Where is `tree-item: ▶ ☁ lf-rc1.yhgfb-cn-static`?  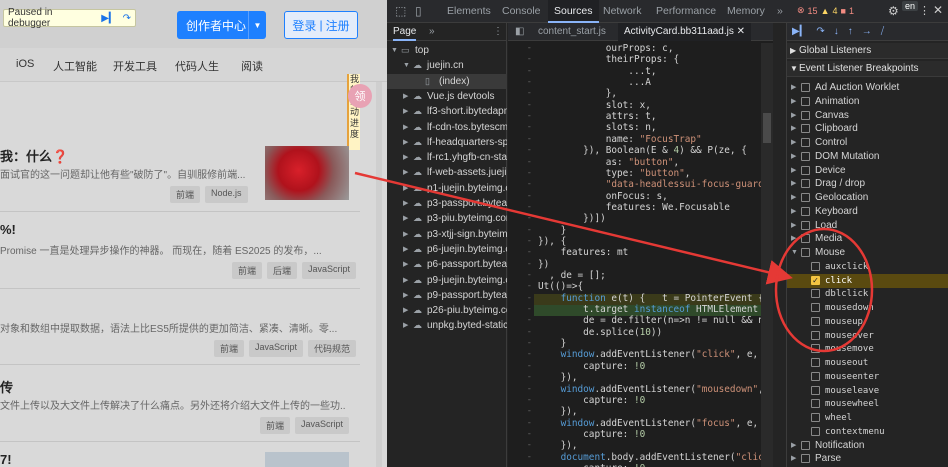
tree-item: ▶ ☁ lf-rc1.yhgfb-cn-static is located at coordinates (447, 157).